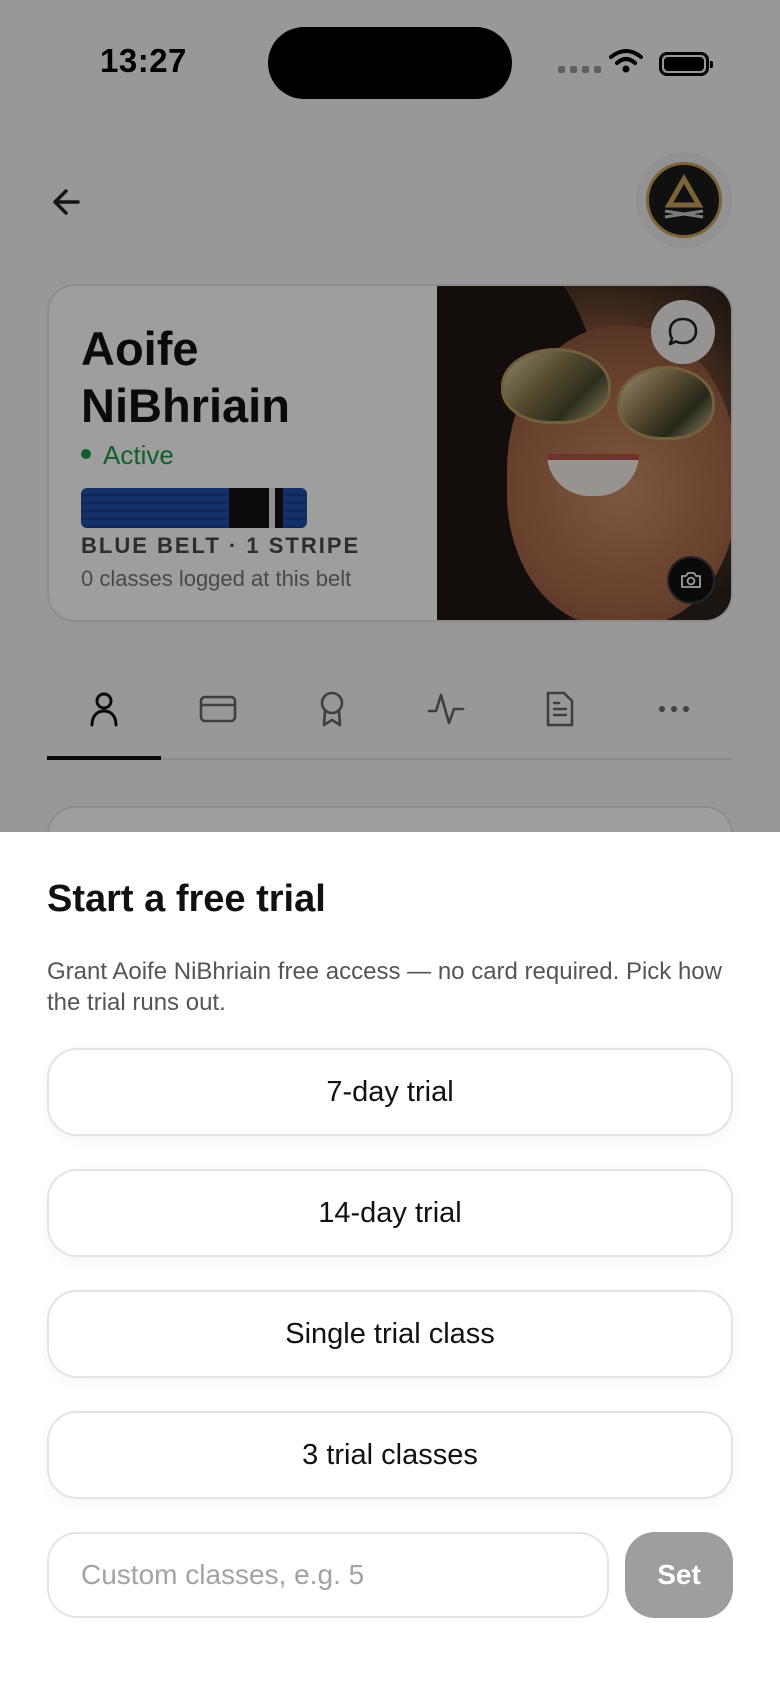 The height and width of the screenshot is (1696, 780). Describe the element at coordinates (390, 1092) in the screenshot. I see `trial-option-7-day: 7-day trial` at that location.